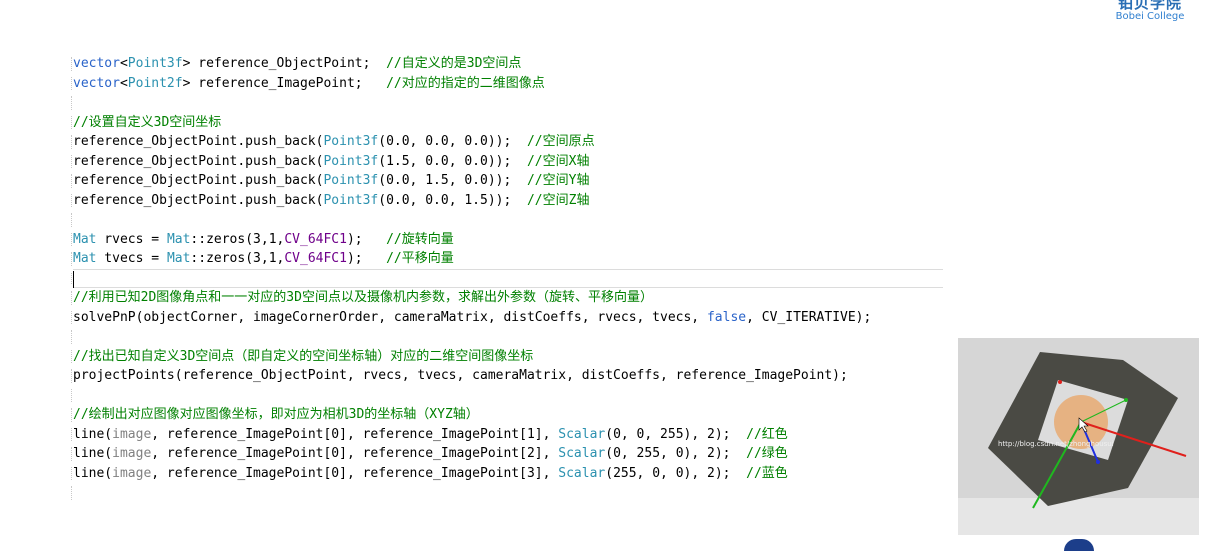  Describe the element at coordinates (512, 123) in the screenshot. I see `code-line: //设置自定义3D空间坐标` at that location.